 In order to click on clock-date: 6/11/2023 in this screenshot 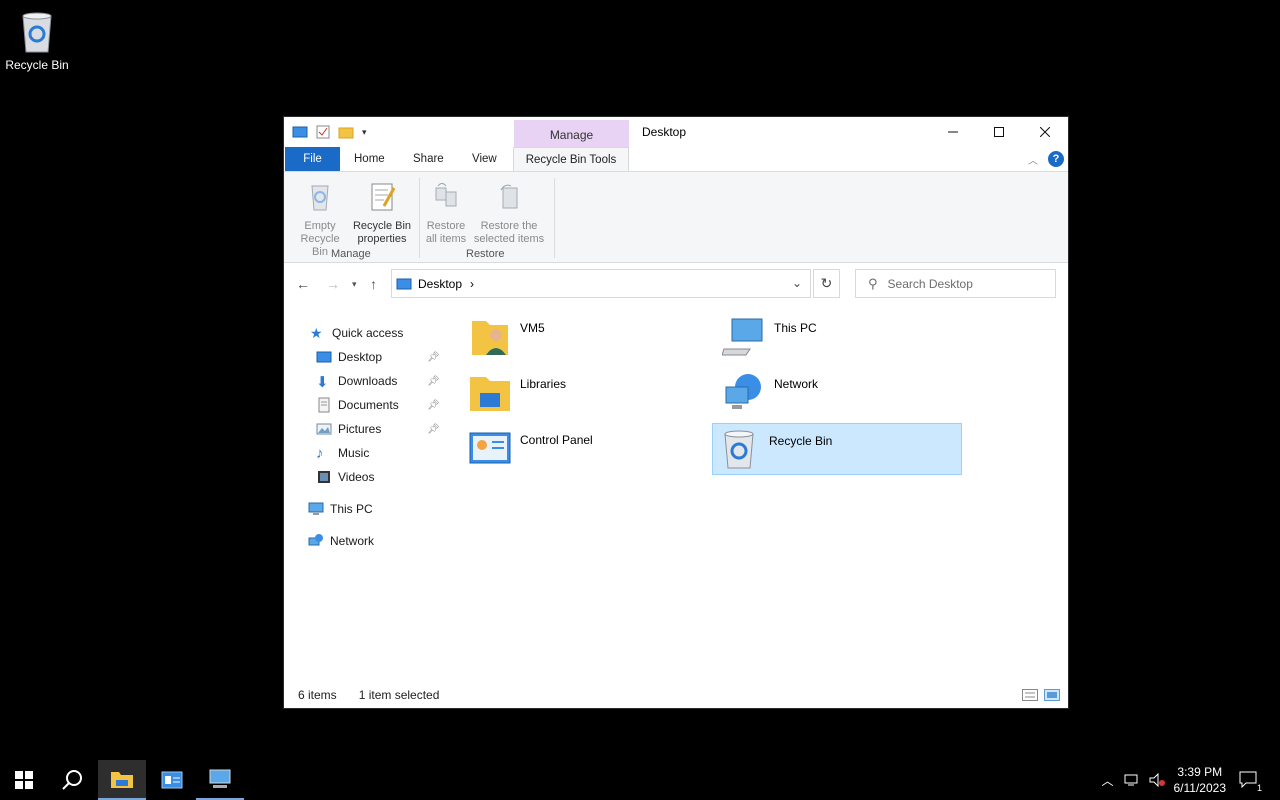, I will do `click(1200, 788)`.